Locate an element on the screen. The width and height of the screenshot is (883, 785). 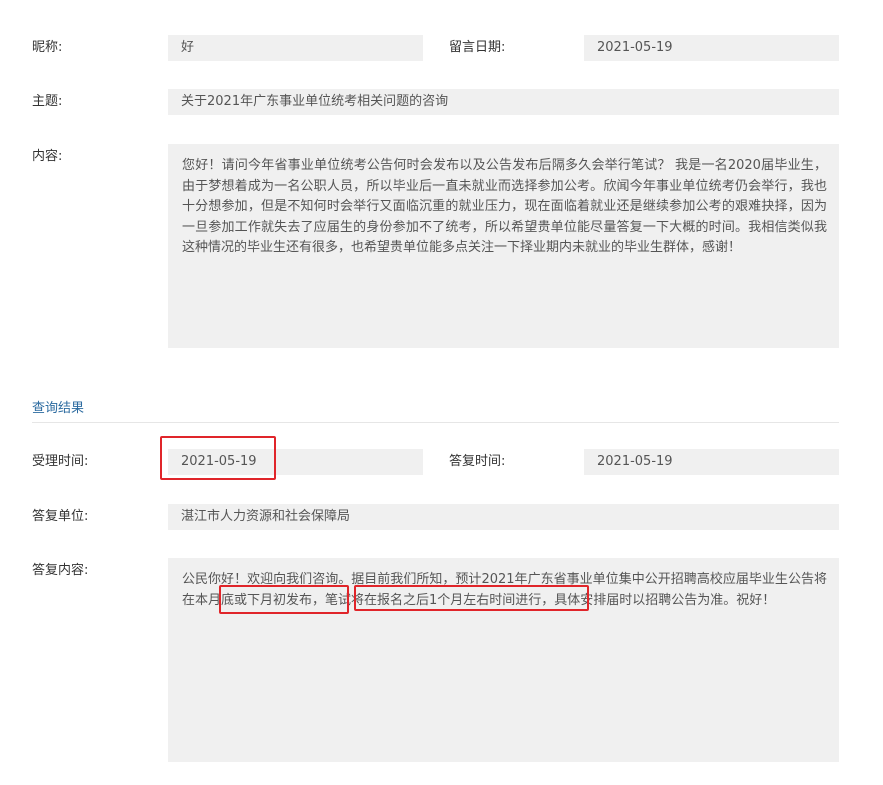
reply-time-label: 答复时间: is located at coordinates (477, 461).